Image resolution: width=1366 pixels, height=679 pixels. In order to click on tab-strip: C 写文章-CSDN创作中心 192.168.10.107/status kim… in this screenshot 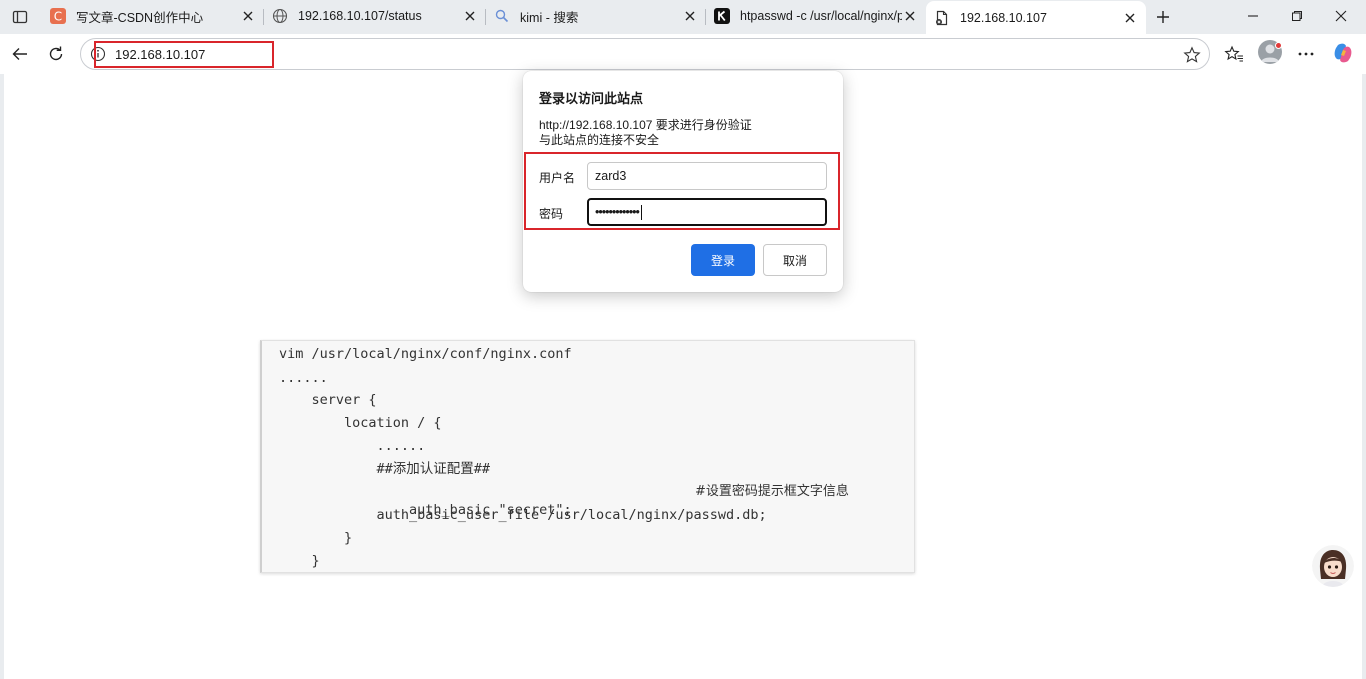, I will do `click(683, 17)`.